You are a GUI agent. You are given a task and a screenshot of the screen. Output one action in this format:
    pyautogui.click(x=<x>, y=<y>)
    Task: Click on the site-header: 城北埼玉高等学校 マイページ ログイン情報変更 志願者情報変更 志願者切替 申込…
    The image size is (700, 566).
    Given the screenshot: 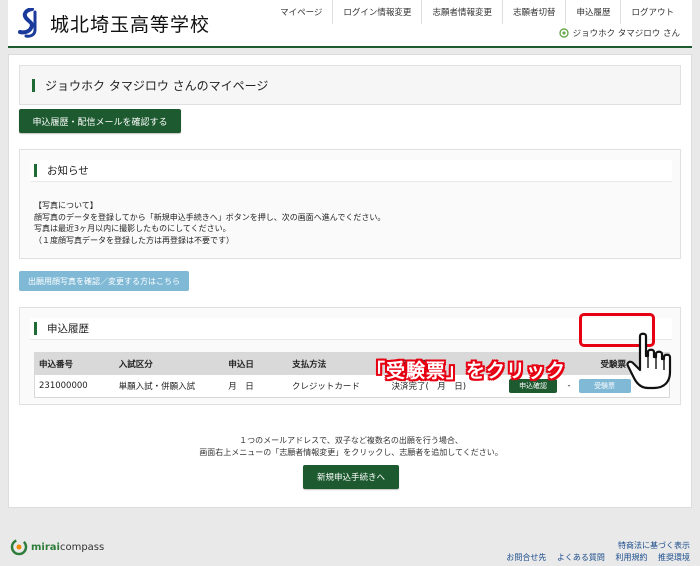 What is the action you would take?
    pyautogui.click(x=350, y=24)
    